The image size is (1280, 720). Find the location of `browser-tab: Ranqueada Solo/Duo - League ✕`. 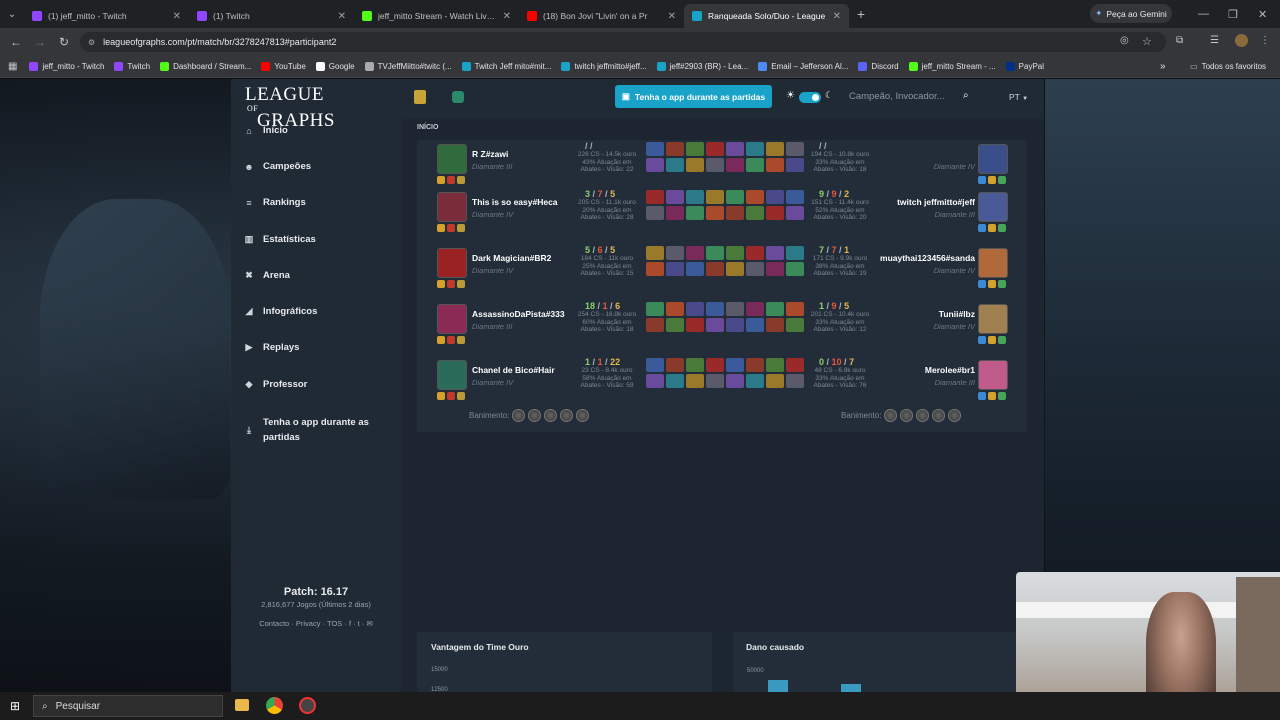

browser-tab: Ranqueada Solo/Duo - League ✕ is located at coordinates (766, 16).